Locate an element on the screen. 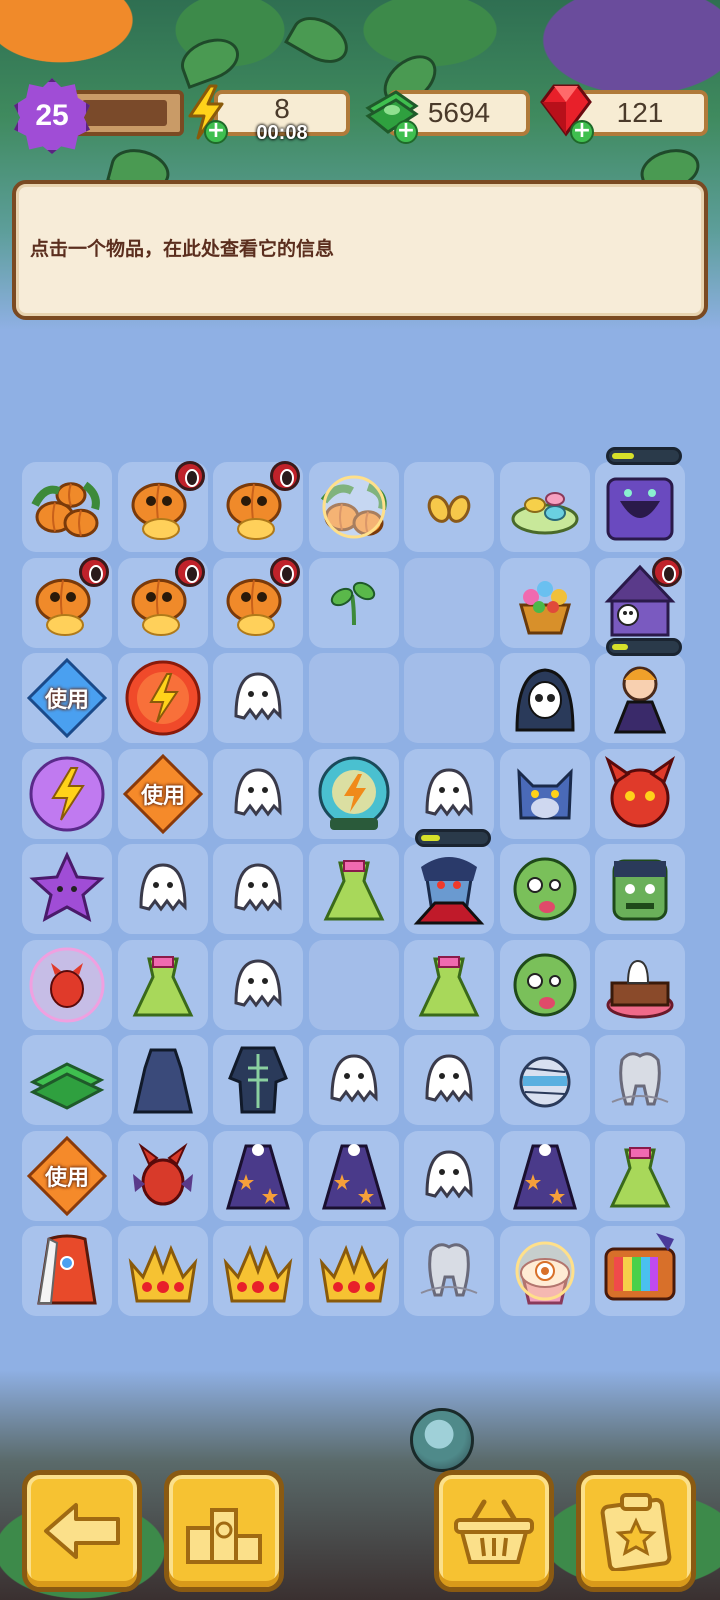  cupcake-bubble-item is located at coordinates (545, 1271).